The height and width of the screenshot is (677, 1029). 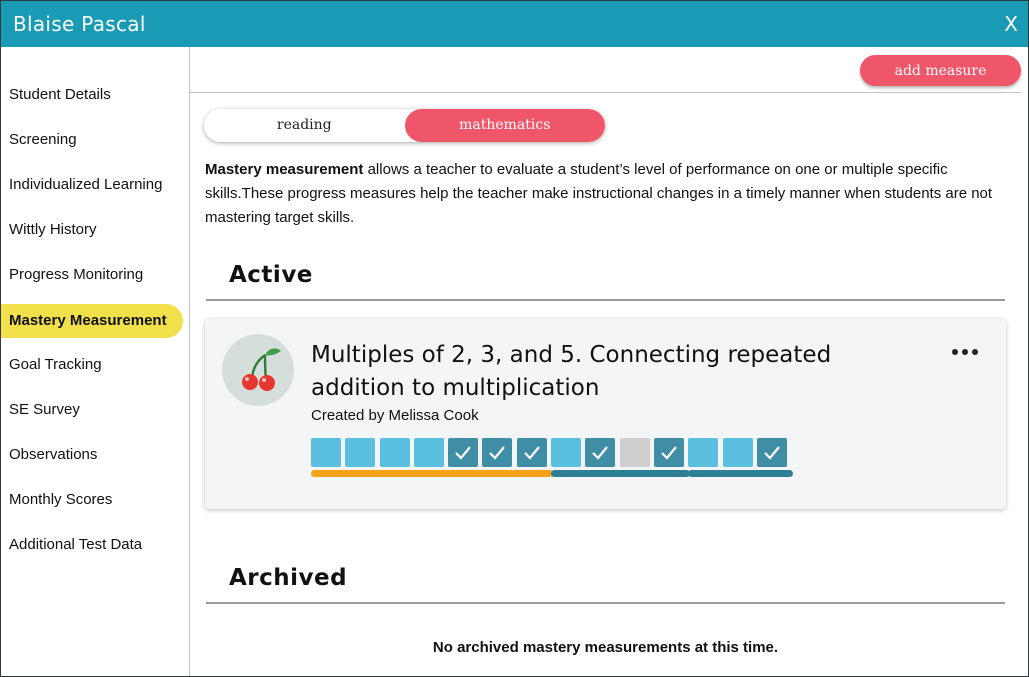 I want to click on subject-toggle: reading mathematics, so click(x=404, y=125).